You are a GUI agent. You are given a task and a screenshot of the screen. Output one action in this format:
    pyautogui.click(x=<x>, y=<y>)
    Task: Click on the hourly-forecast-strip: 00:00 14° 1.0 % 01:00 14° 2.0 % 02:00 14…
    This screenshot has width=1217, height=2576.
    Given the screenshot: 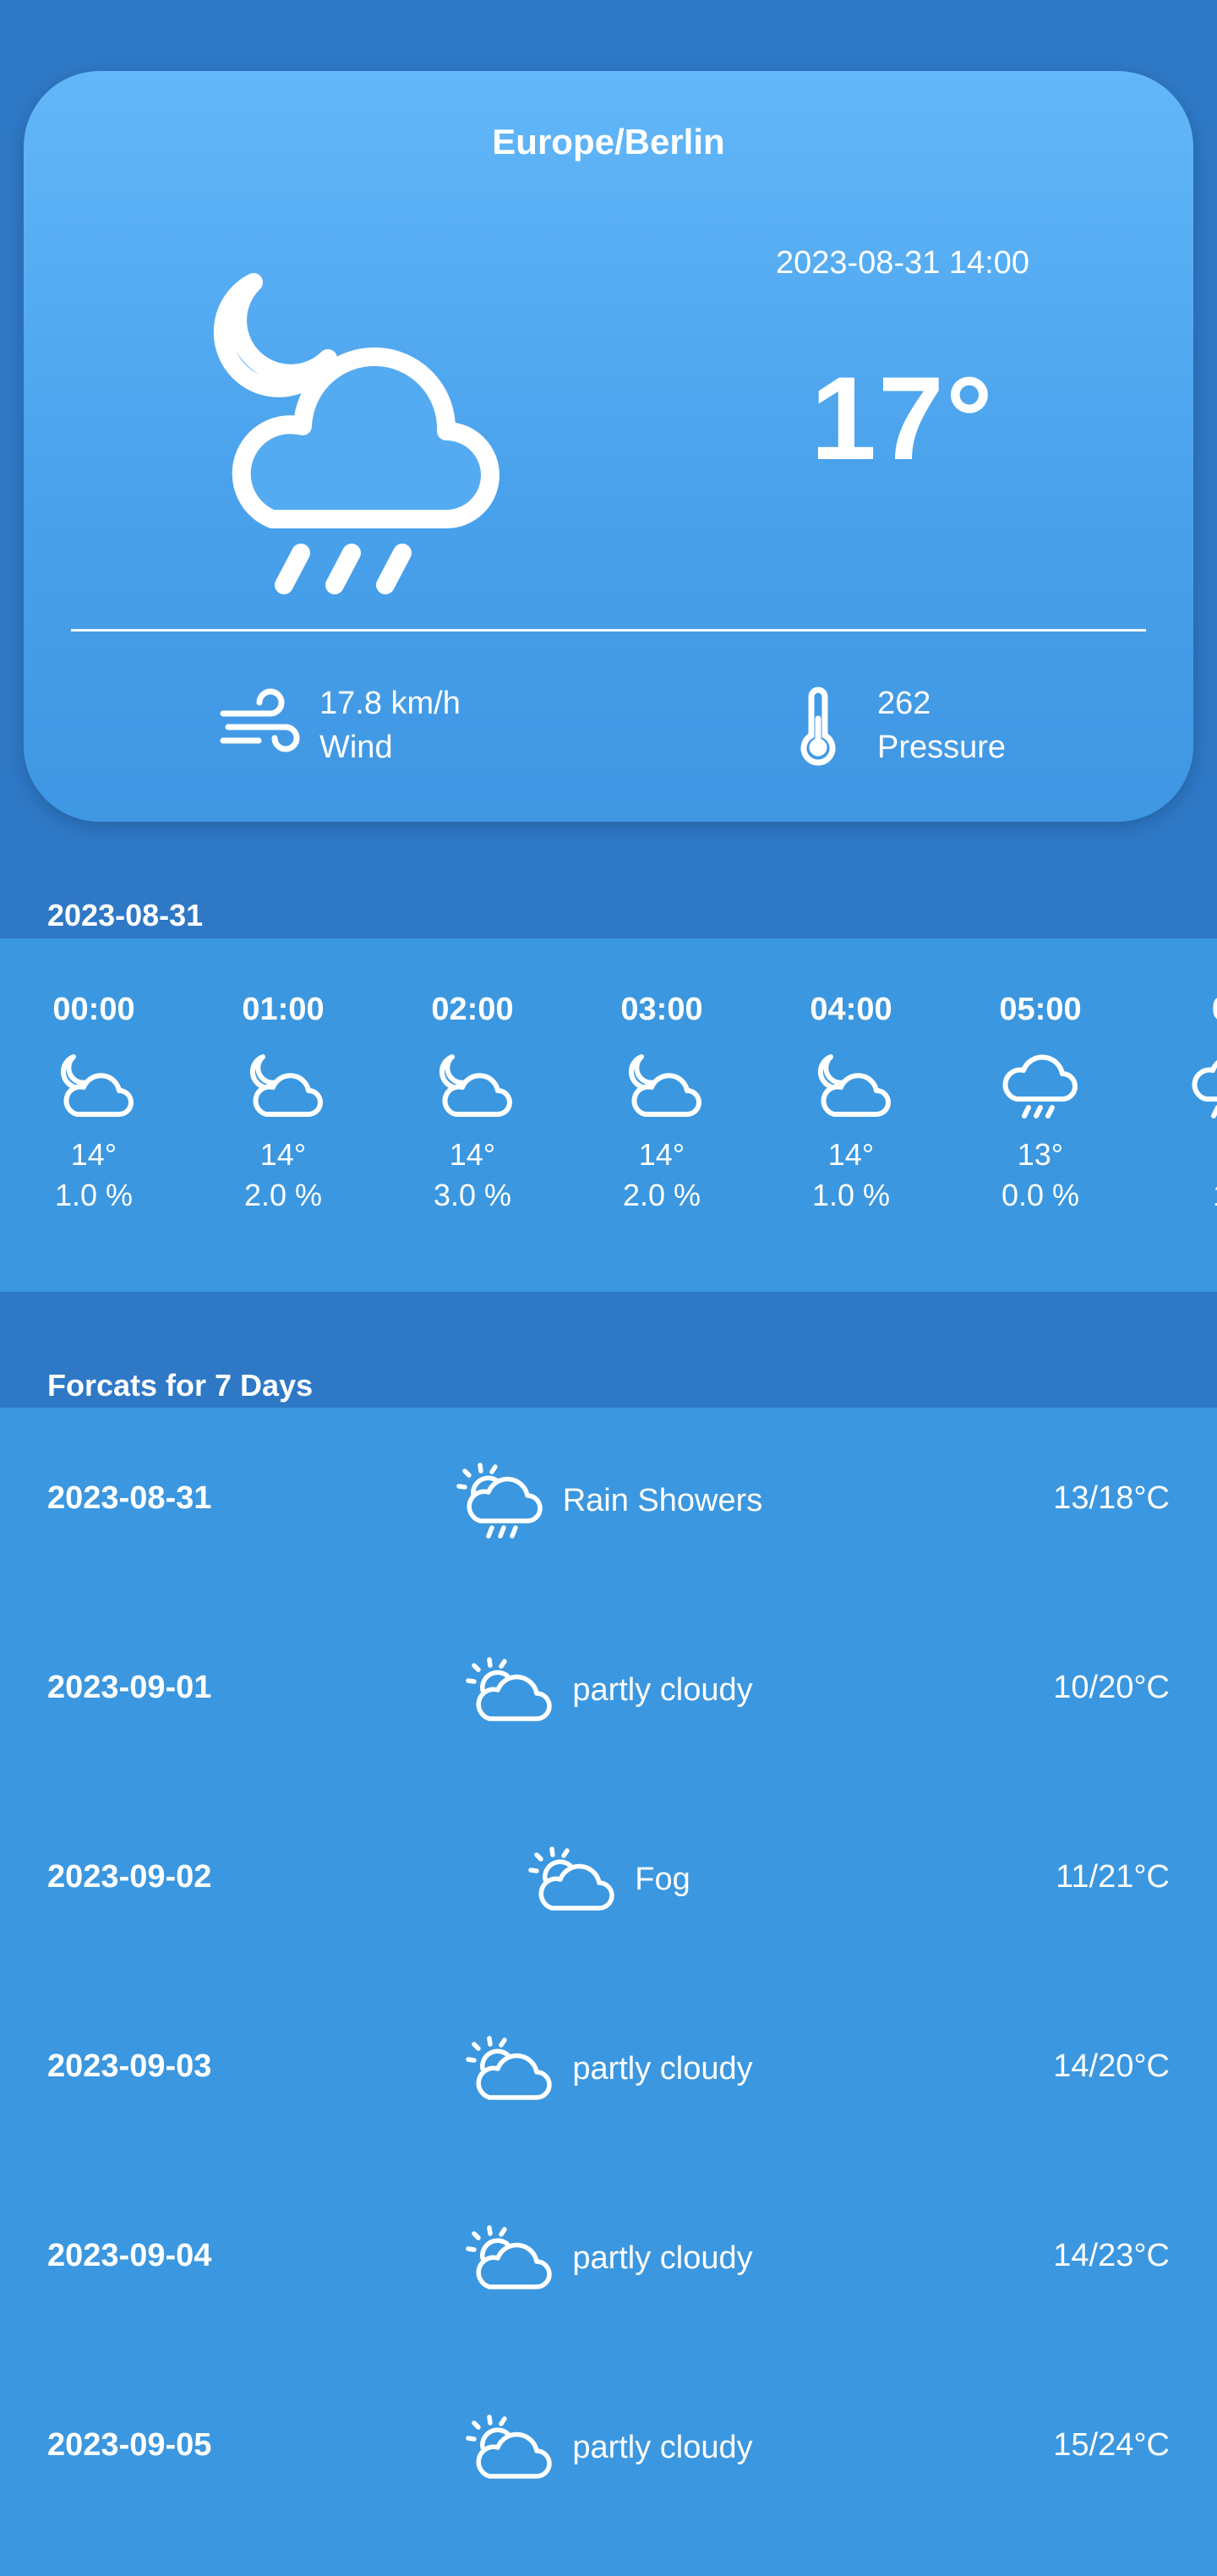 What is the action you would take?
    pyautogui.click(x=608, y=1115)
    